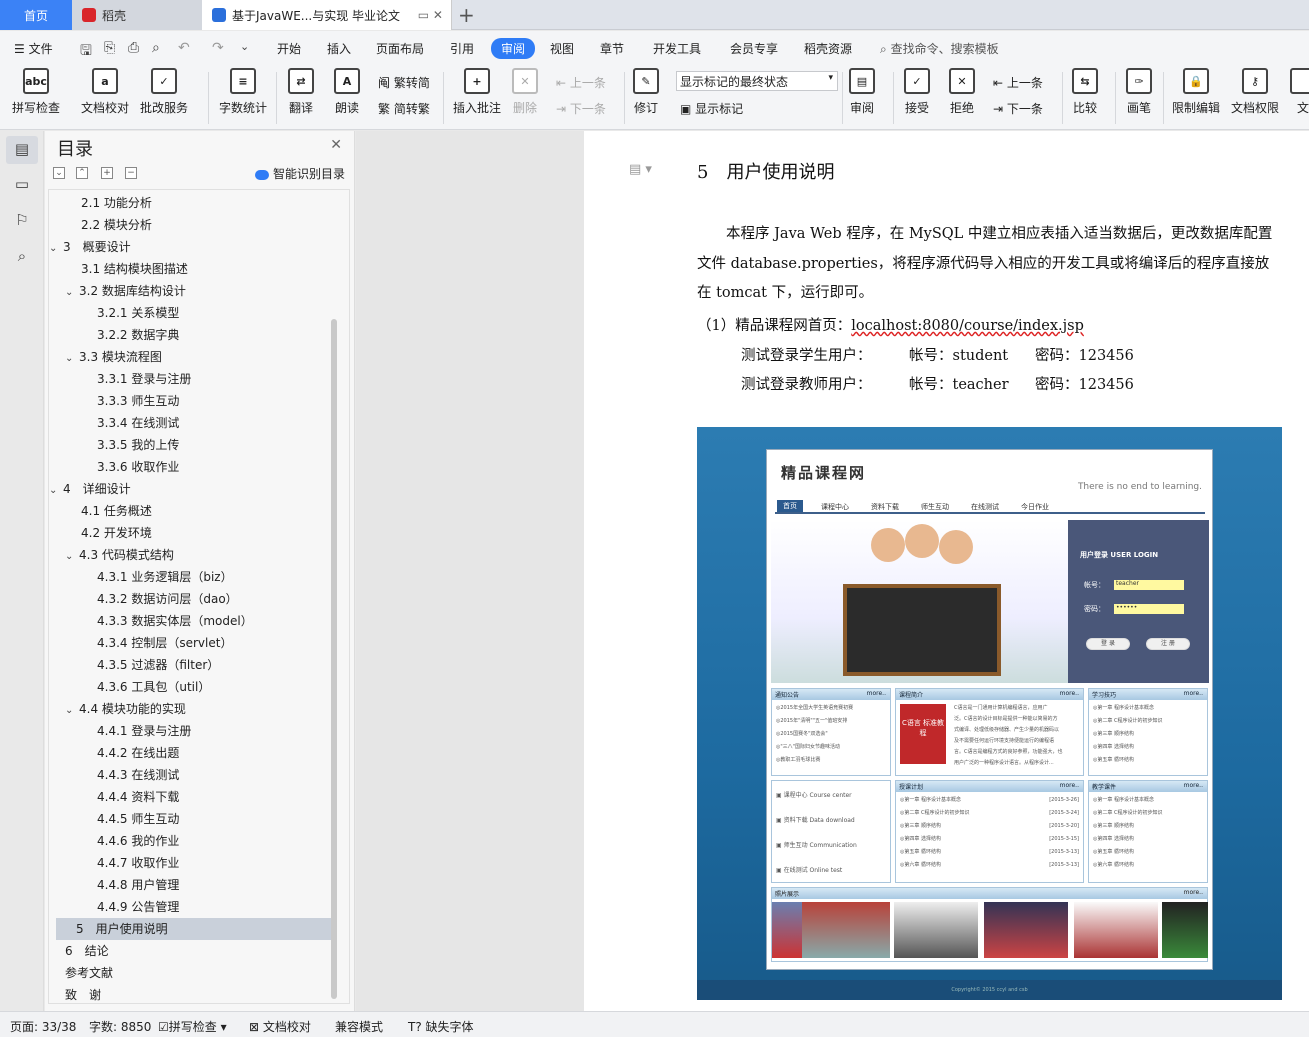  Describe the element at coordinates (289, 48) in the screenshot. I see `menu-start: 开始` at that location.